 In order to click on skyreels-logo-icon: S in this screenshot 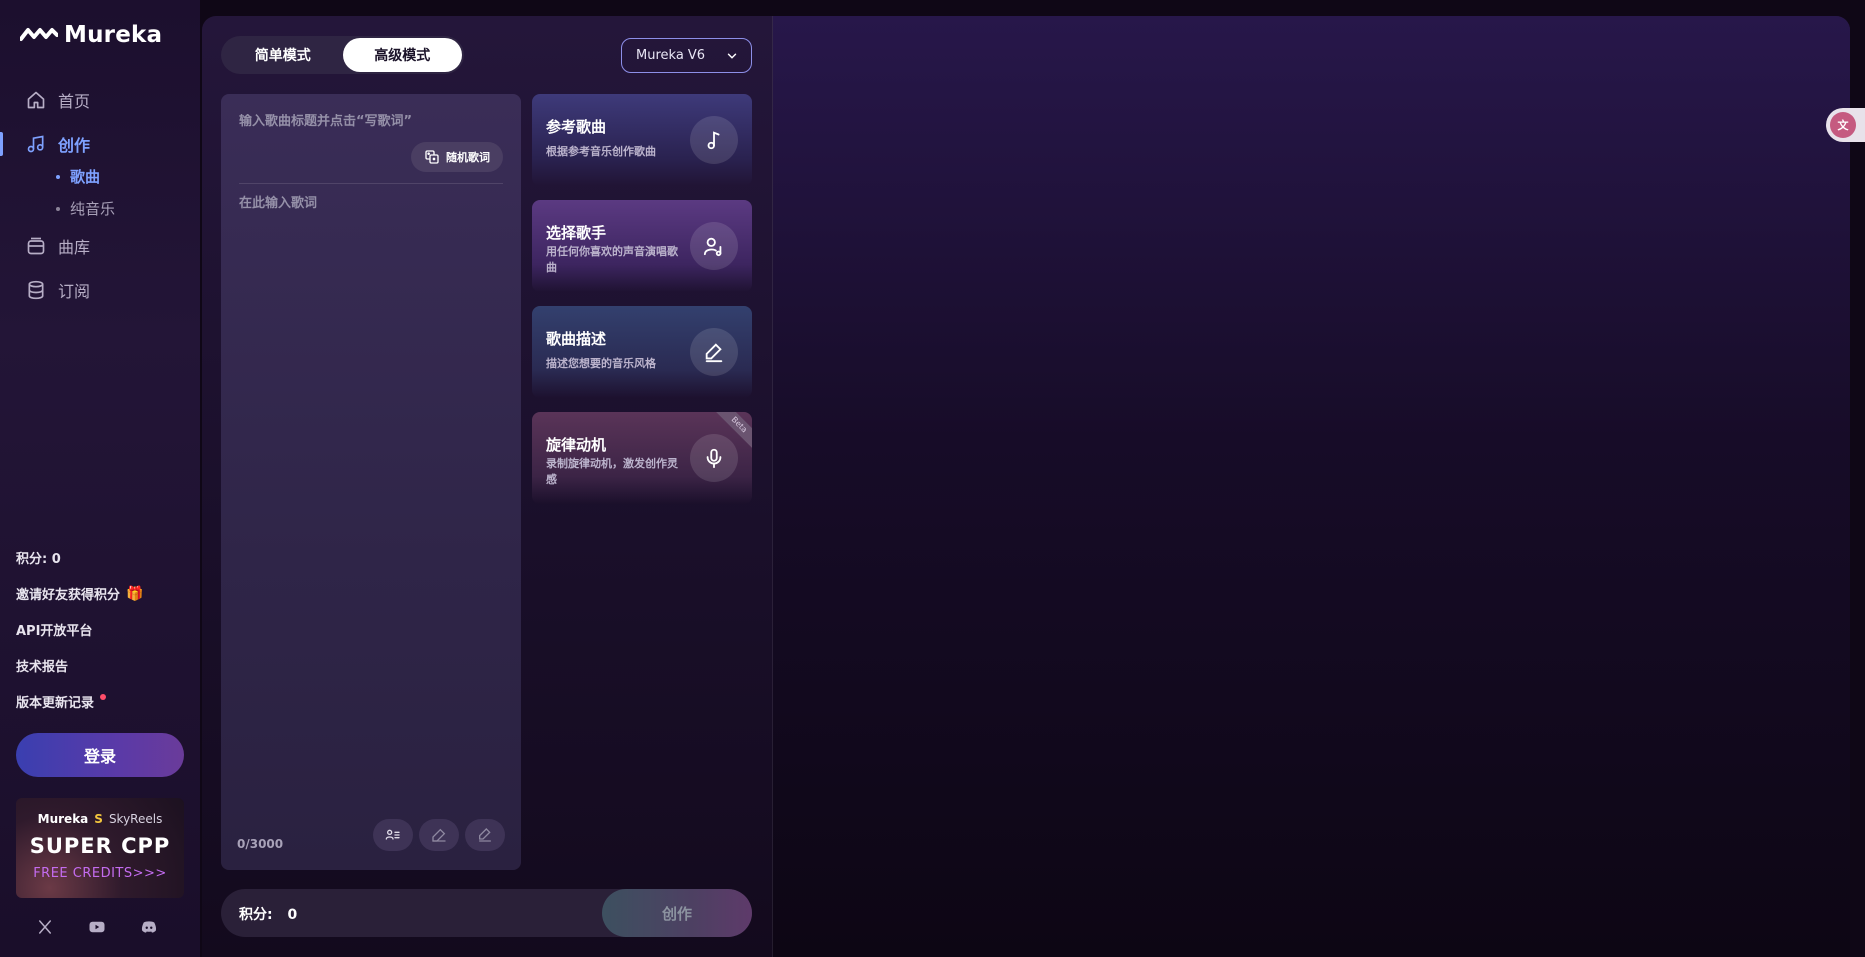, I will do `click(98, 819)`.